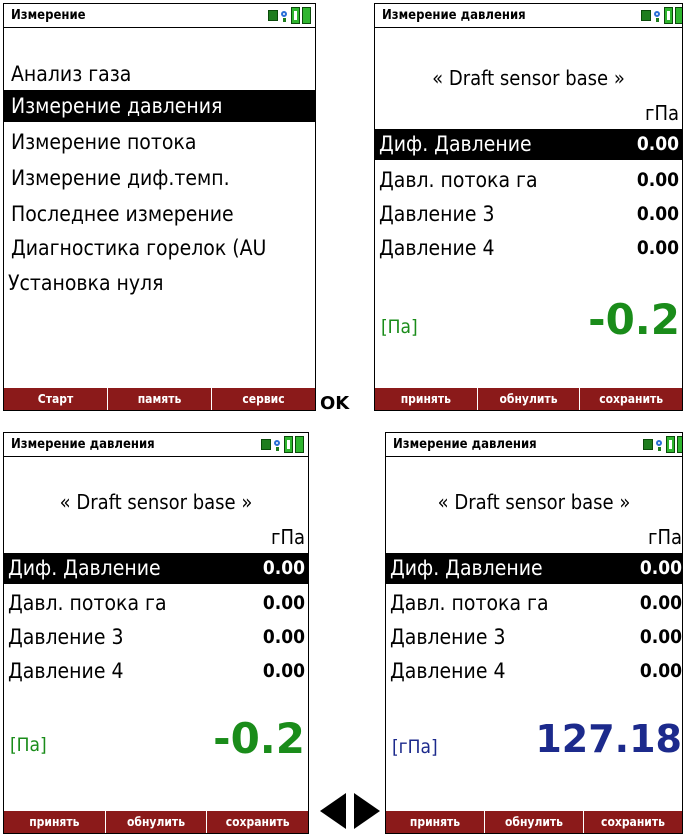 The height and width of the screenshot is (834, 683). Describe the element at coordinates (48, 15) in the screenshot. I see `screen-title: Измерение` at that location.